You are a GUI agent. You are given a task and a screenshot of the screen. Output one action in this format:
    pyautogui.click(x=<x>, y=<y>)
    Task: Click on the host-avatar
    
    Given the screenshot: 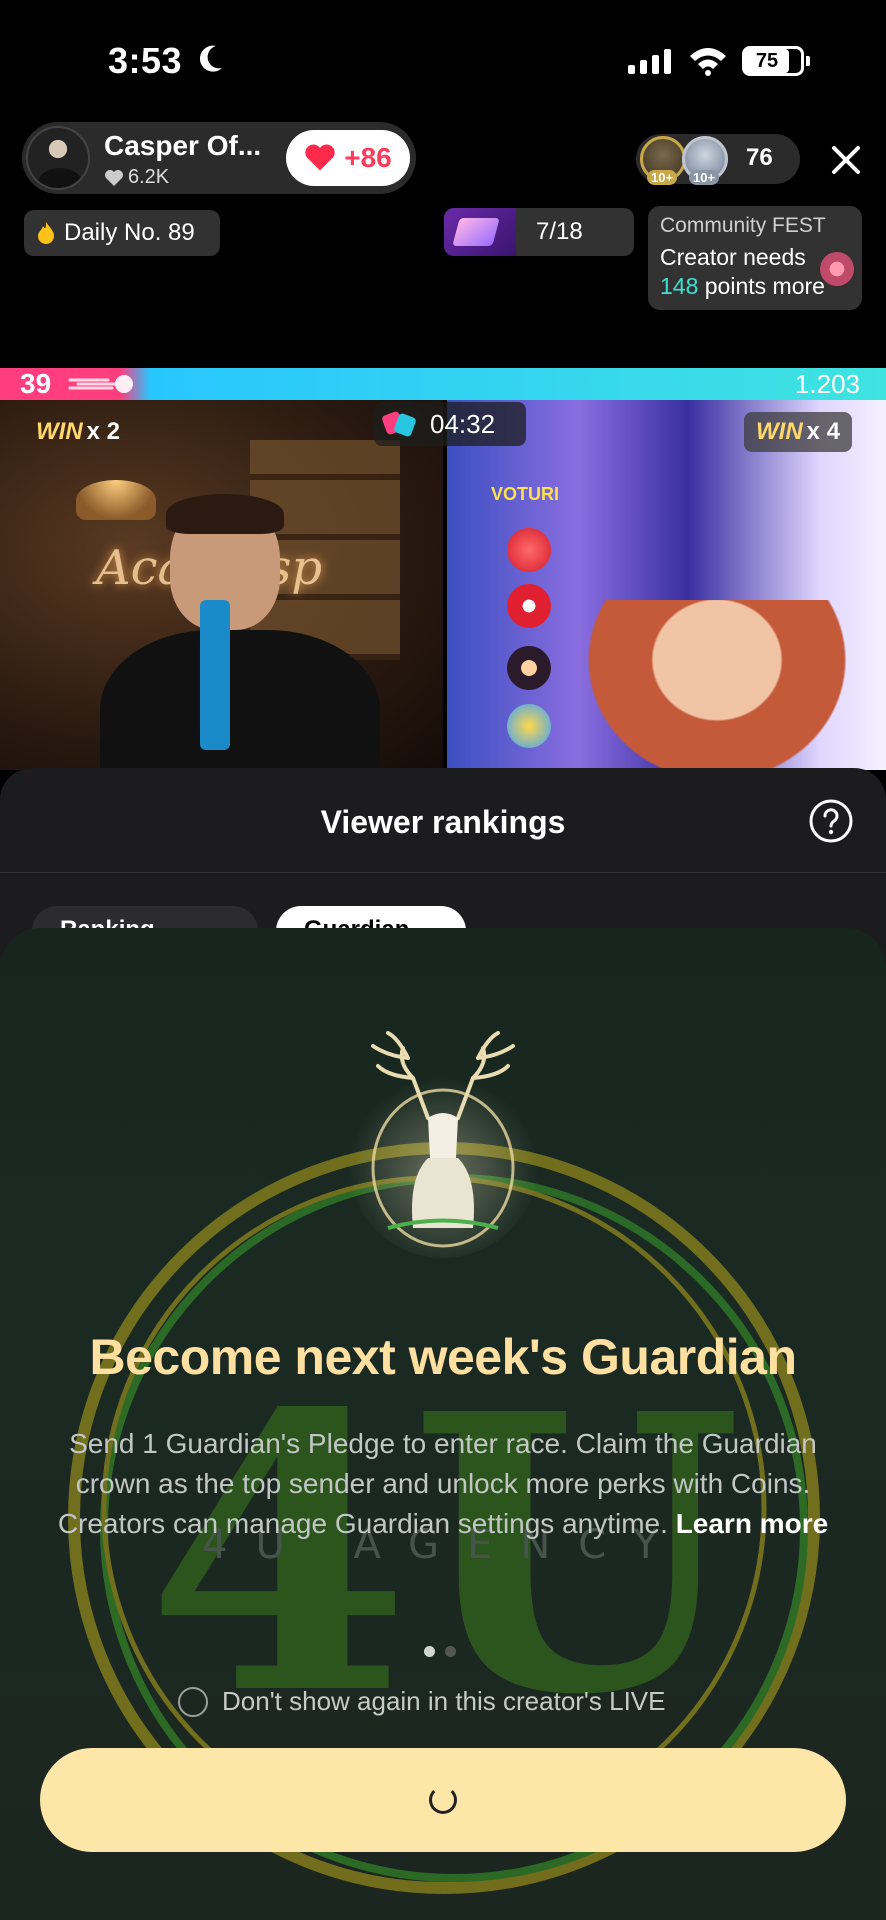 What is the action you would take?
    pyautogui.click(x=58, y=158)
    